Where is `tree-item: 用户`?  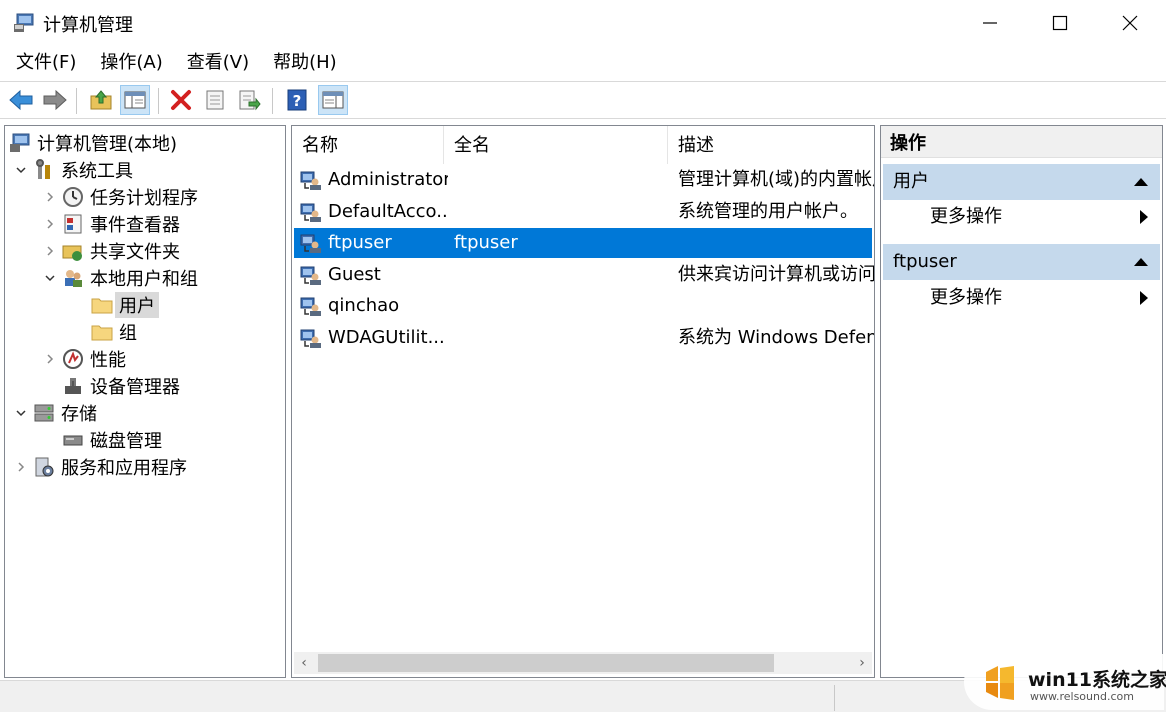
tree-item: 用户 is located at coordinates (115, 305).